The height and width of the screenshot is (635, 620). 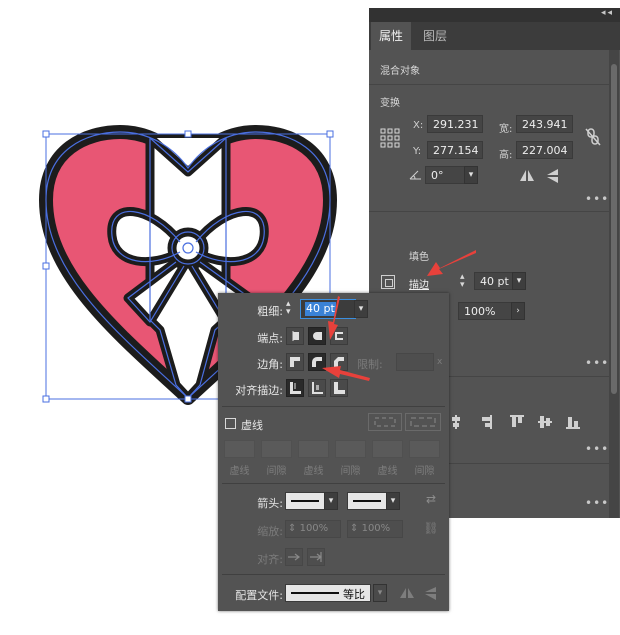 I want to click on gap-2-label: 间隙, so click(x=350, y=471).